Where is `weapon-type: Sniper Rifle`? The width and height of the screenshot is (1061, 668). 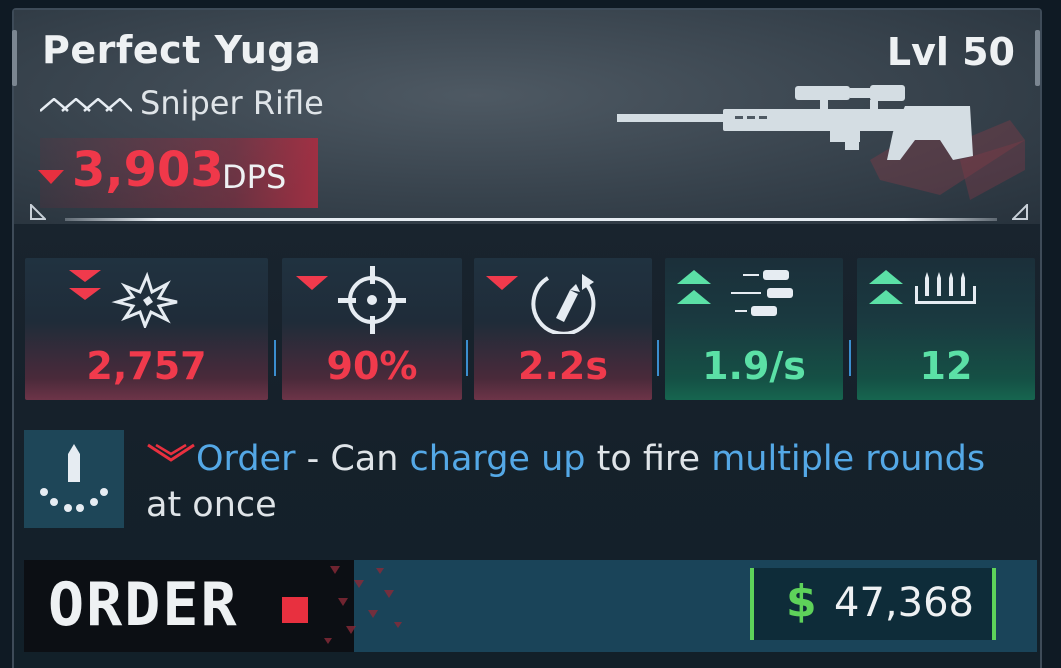 weapon-type: Sniper Rifle is located at coordinates (232, 103).